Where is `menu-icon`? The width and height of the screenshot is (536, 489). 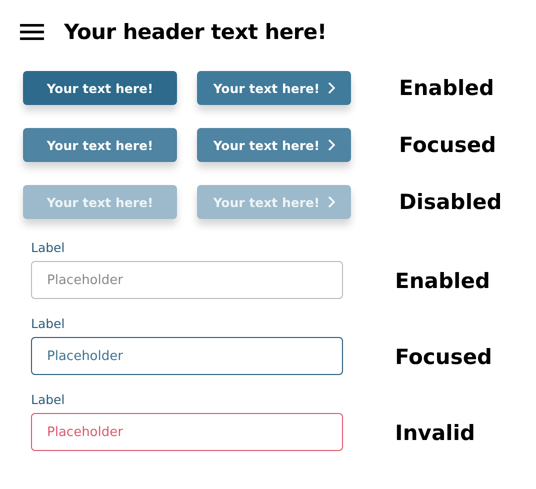 menu-icon is located at coordinates (32, 32).